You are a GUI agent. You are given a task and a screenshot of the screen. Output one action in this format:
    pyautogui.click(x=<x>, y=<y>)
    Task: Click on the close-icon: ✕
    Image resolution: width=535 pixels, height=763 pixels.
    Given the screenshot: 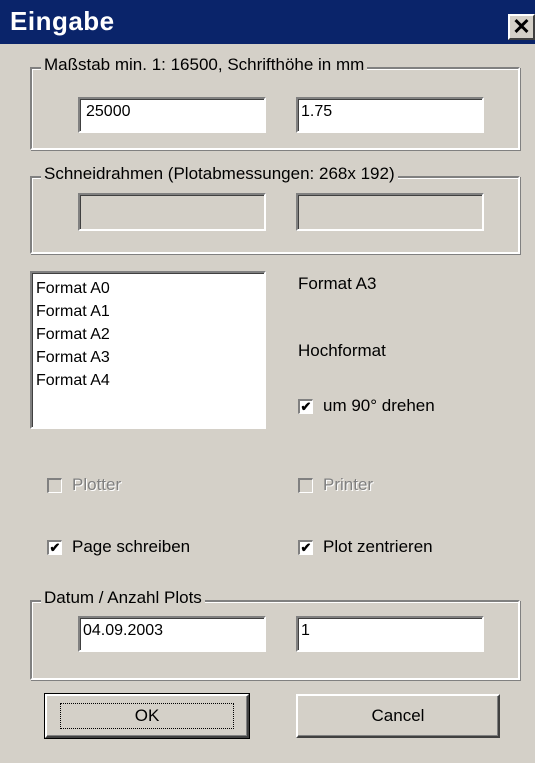 What is the action you would take?
    pyautogui.click(x=521, y=26)
    